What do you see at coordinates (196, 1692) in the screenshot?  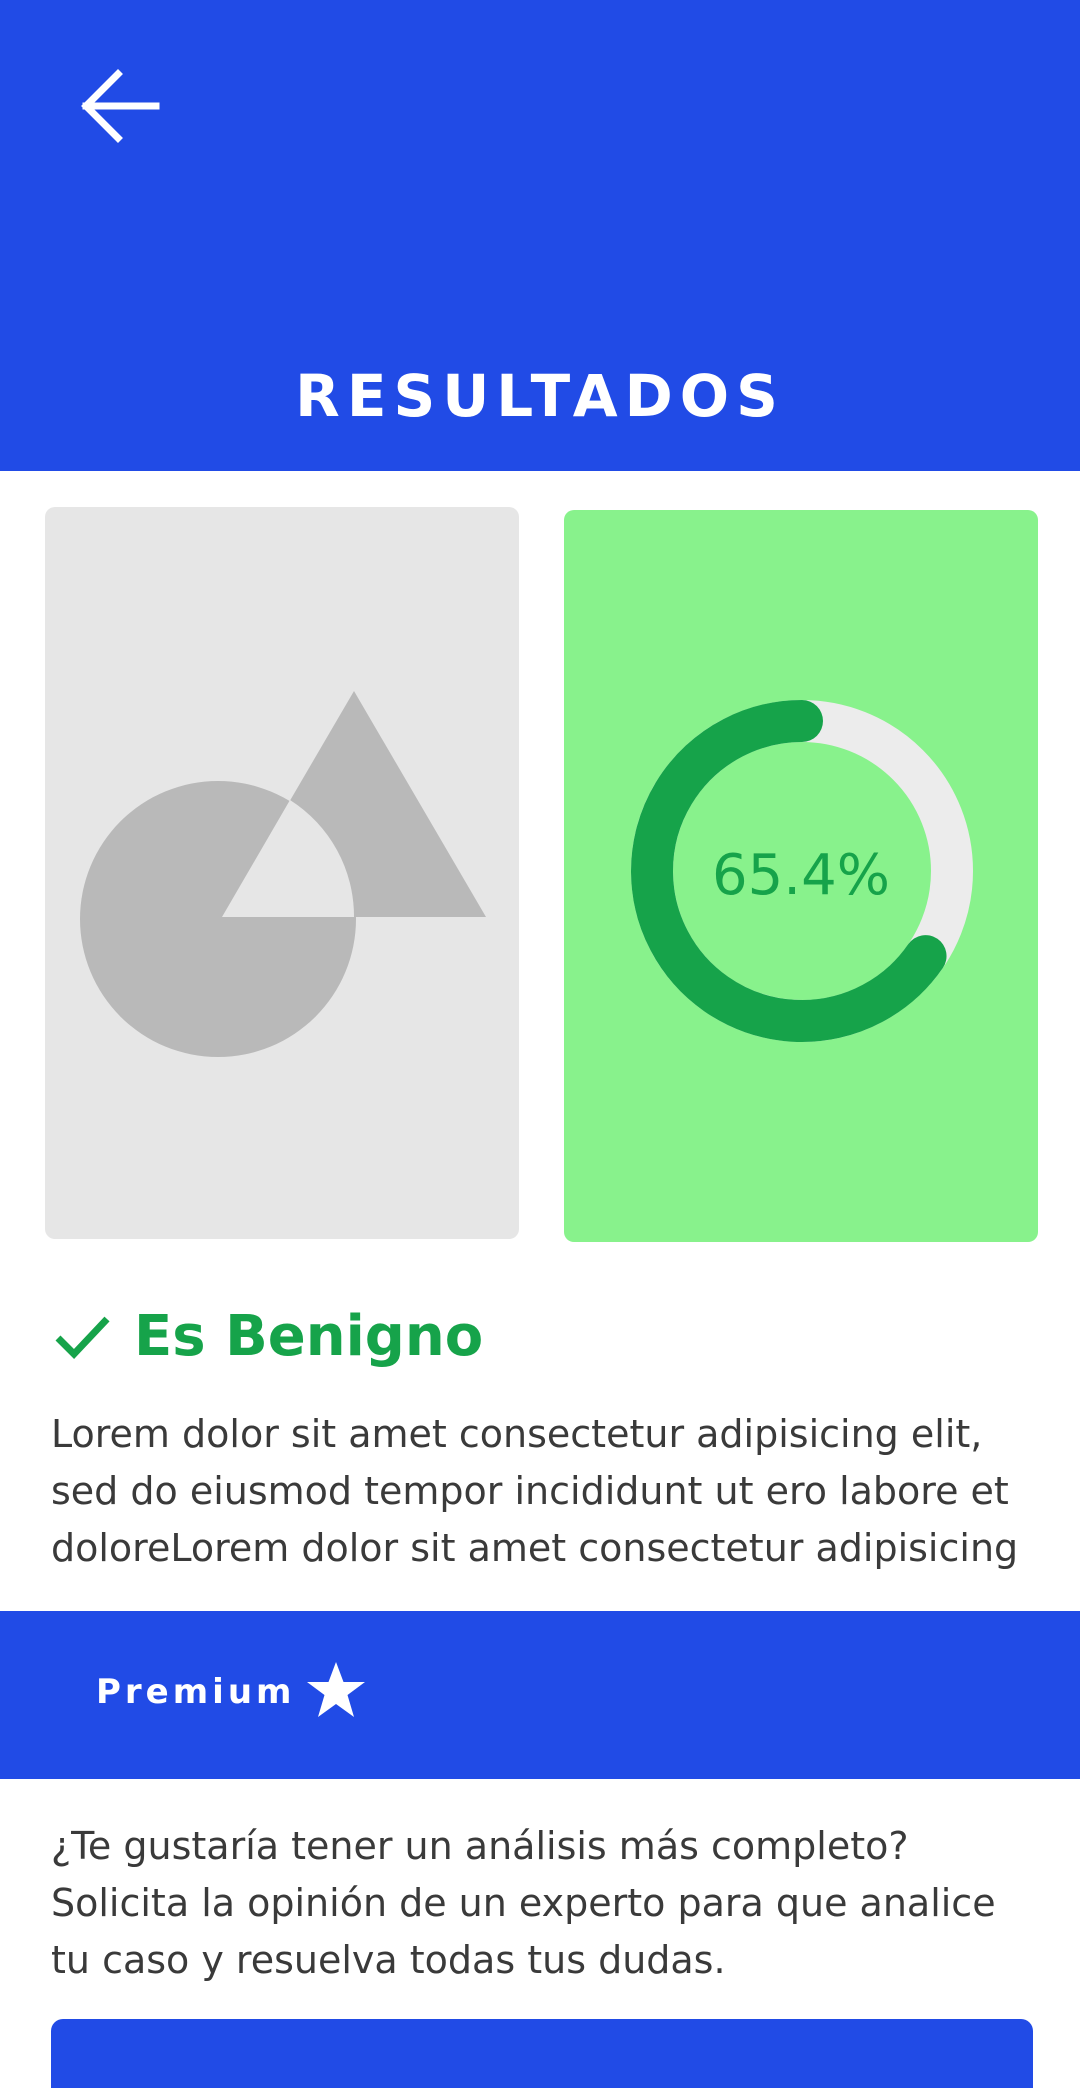 I see `premium-label: Premium` at bounding box center [196, 1692].